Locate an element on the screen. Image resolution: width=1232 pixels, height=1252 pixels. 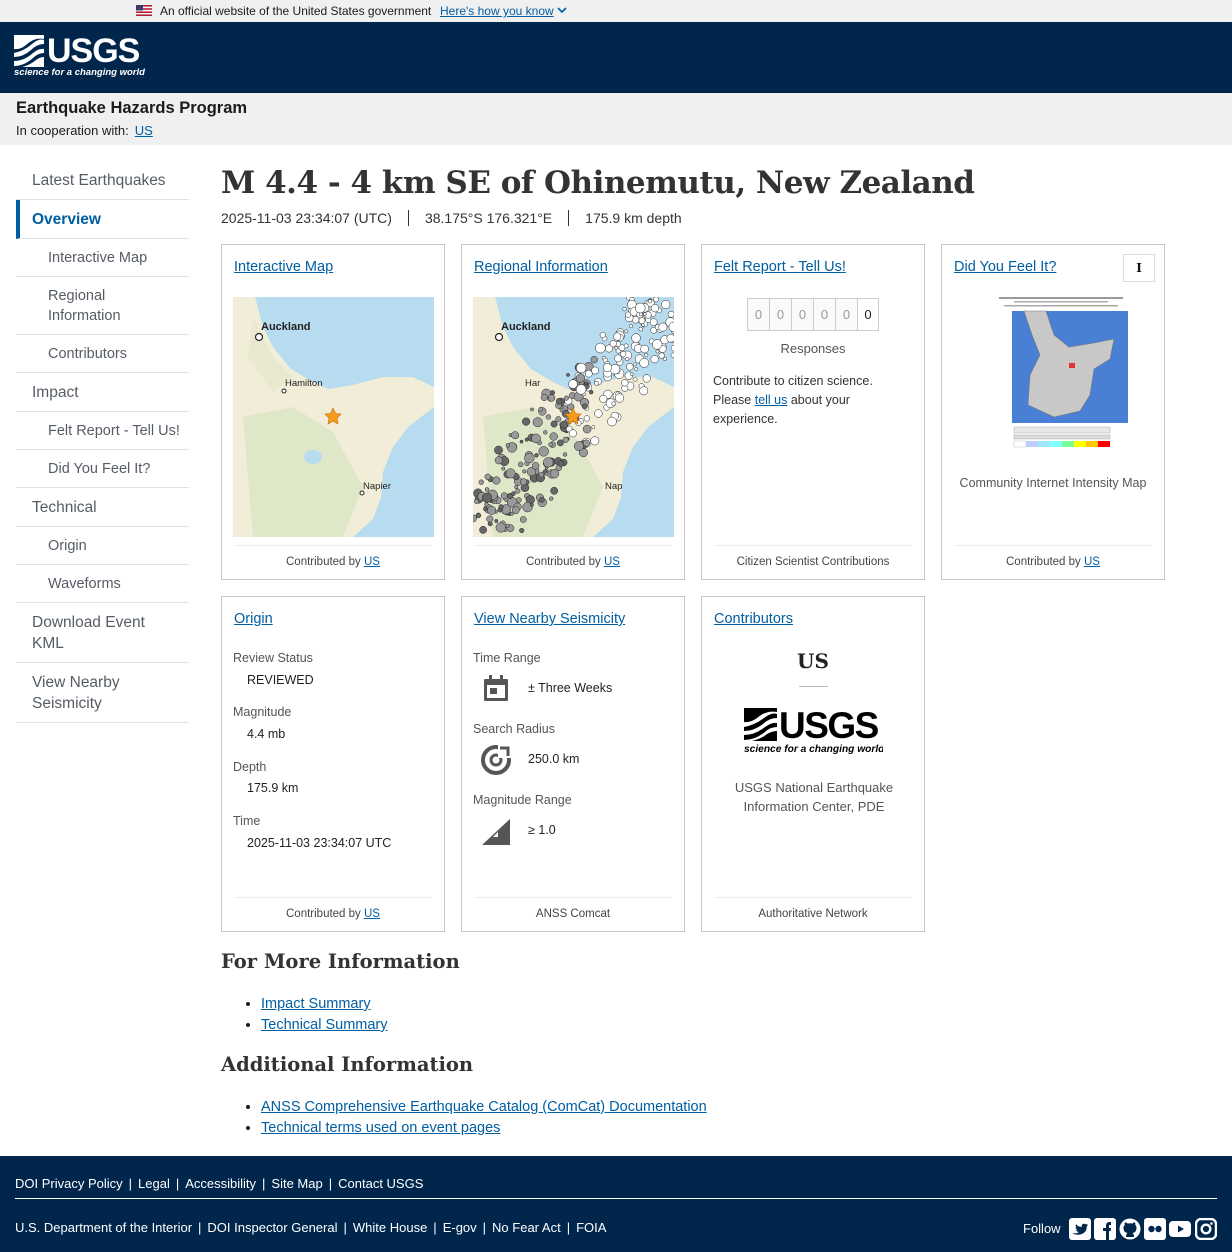
more-info-list: Impact Summary Technical Summary is located at coordinates (324, 1015).